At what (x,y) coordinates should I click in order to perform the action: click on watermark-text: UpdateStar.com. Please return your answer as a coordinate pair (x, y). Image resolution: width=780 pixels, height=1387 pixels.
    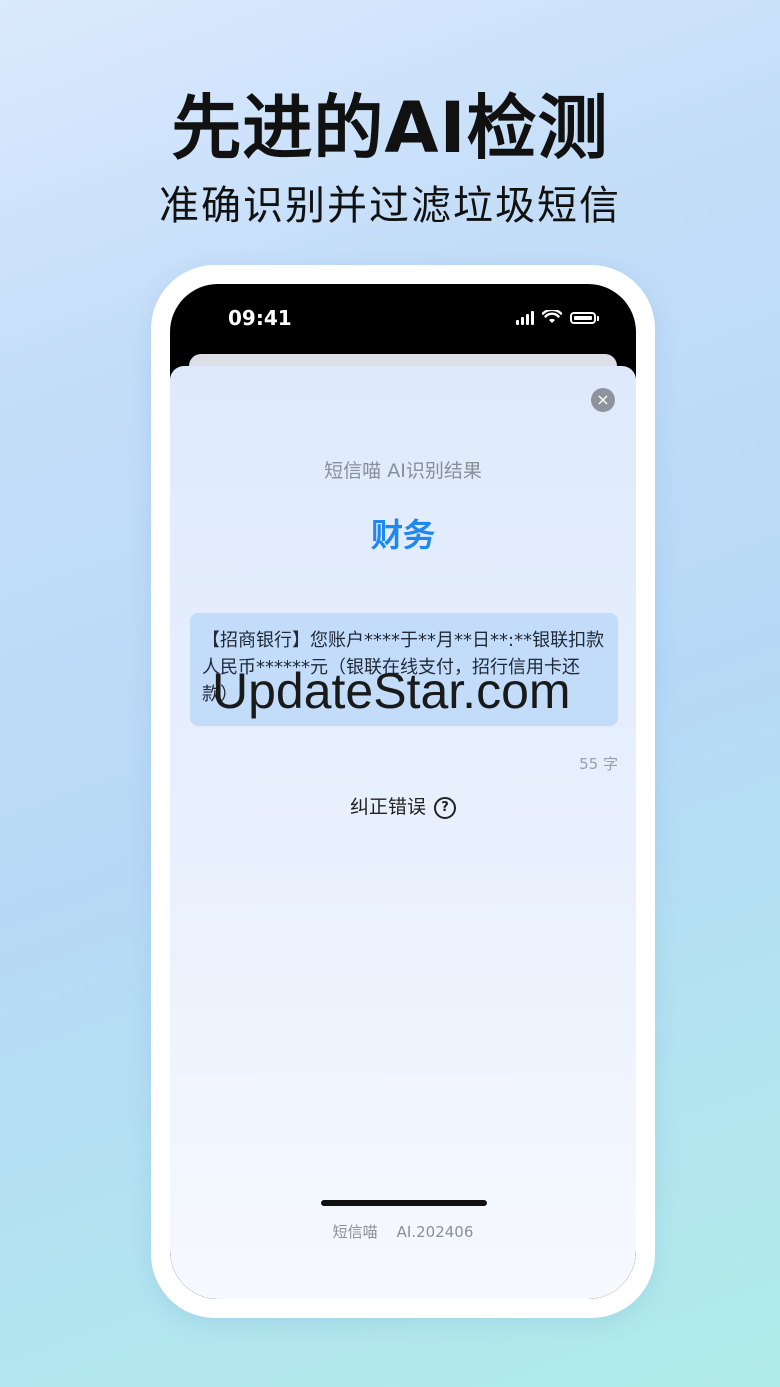
    Looking at the image, I should click on (391, 691).